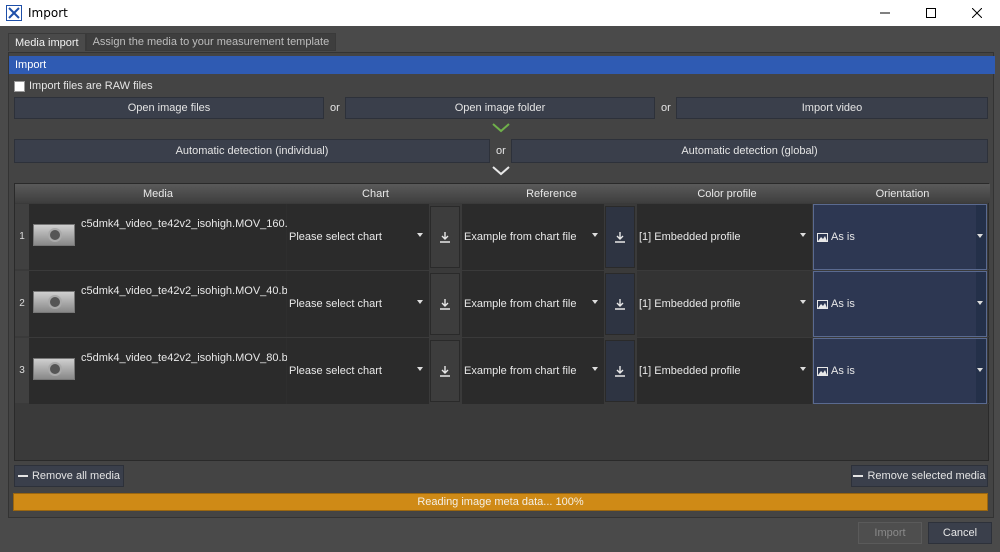  What do you see at coordinates (832, 108) in the screenshot?
I see `import-video-button: Import video` at bounding box center [832, 108].